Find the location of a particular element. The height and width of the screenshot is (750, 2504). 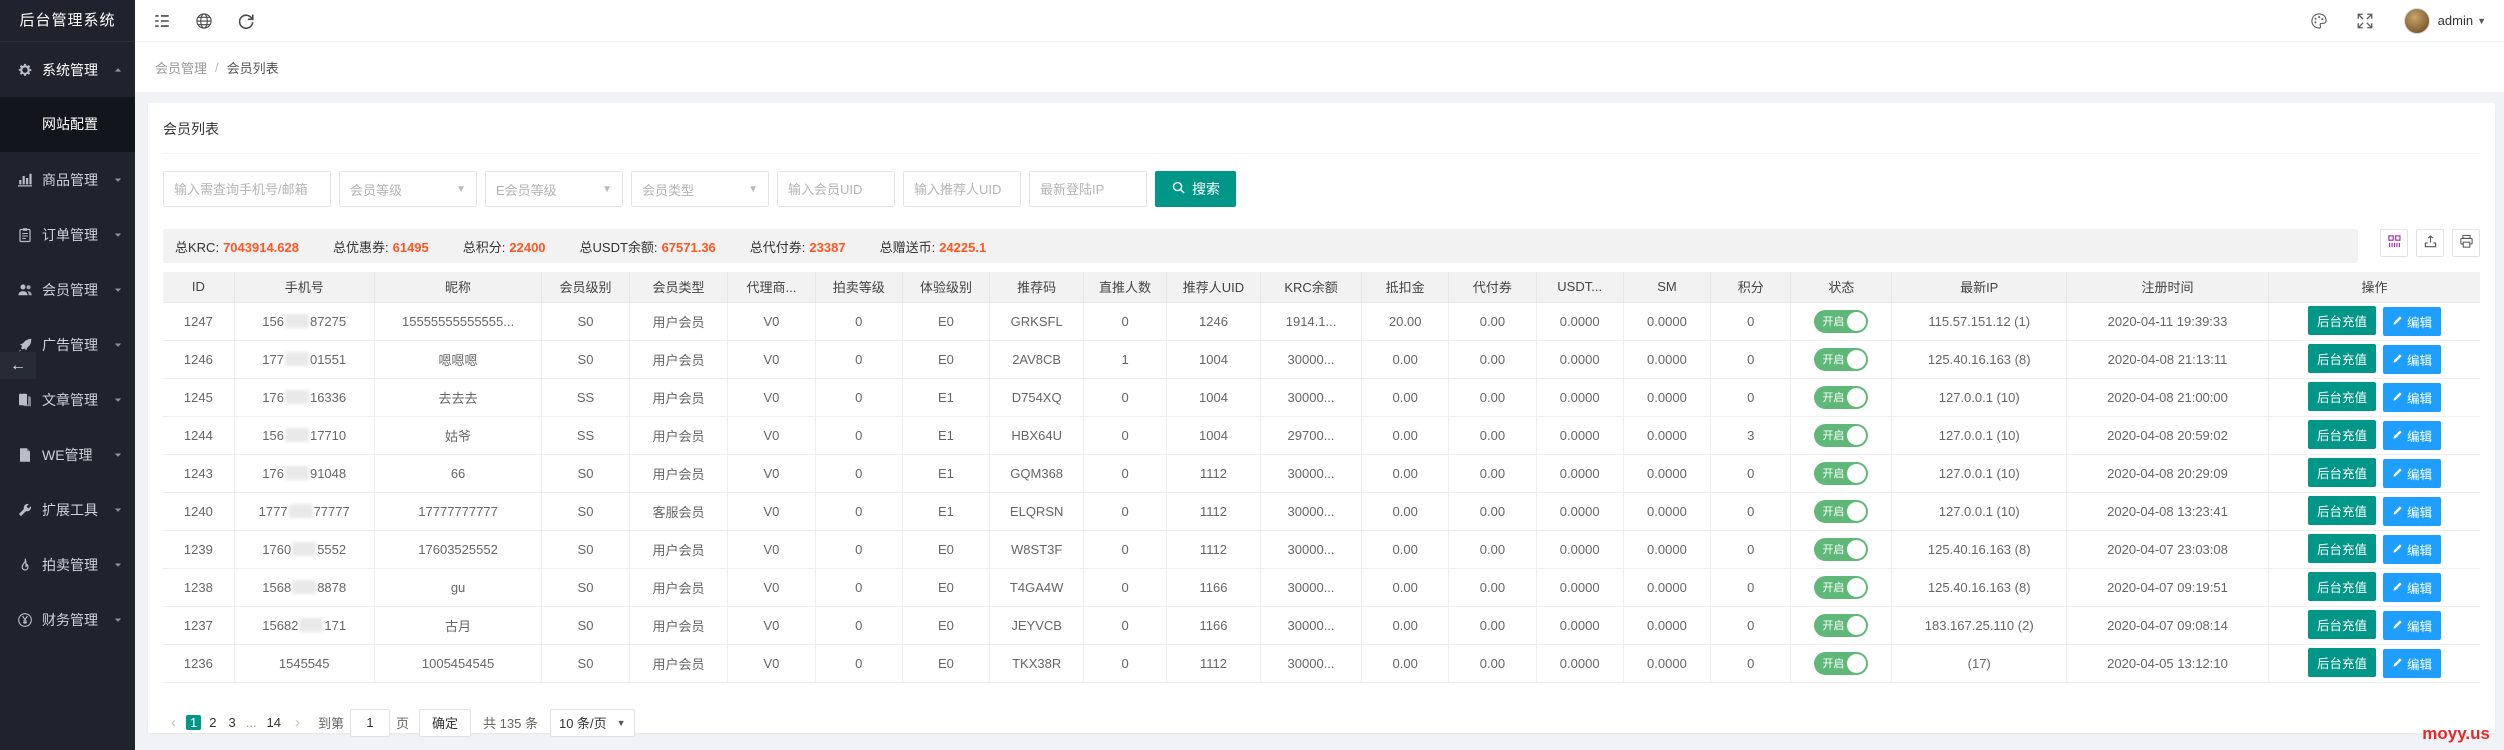

sidebar-item-WE管理: WE管理 is located at coordinates (67, 454).